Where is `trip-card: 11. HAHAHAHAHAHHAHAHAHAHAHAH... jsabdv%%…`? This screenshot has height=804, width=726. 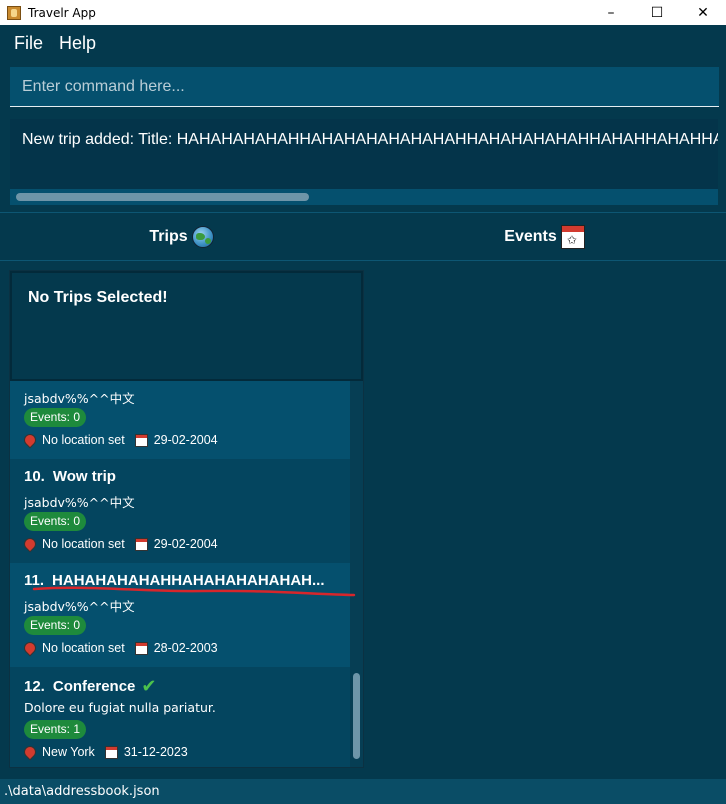 trip-card: 11. HAHAHAHAHAHHAHAHAHAHAHAH... jsabdv%%… is located at coordinates (180, 615).